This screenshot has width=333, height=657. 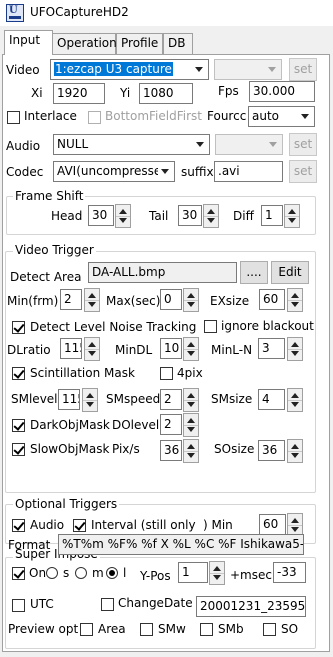 I want to click on detect-level-noise-checkbox, so click(x=18, y=327).